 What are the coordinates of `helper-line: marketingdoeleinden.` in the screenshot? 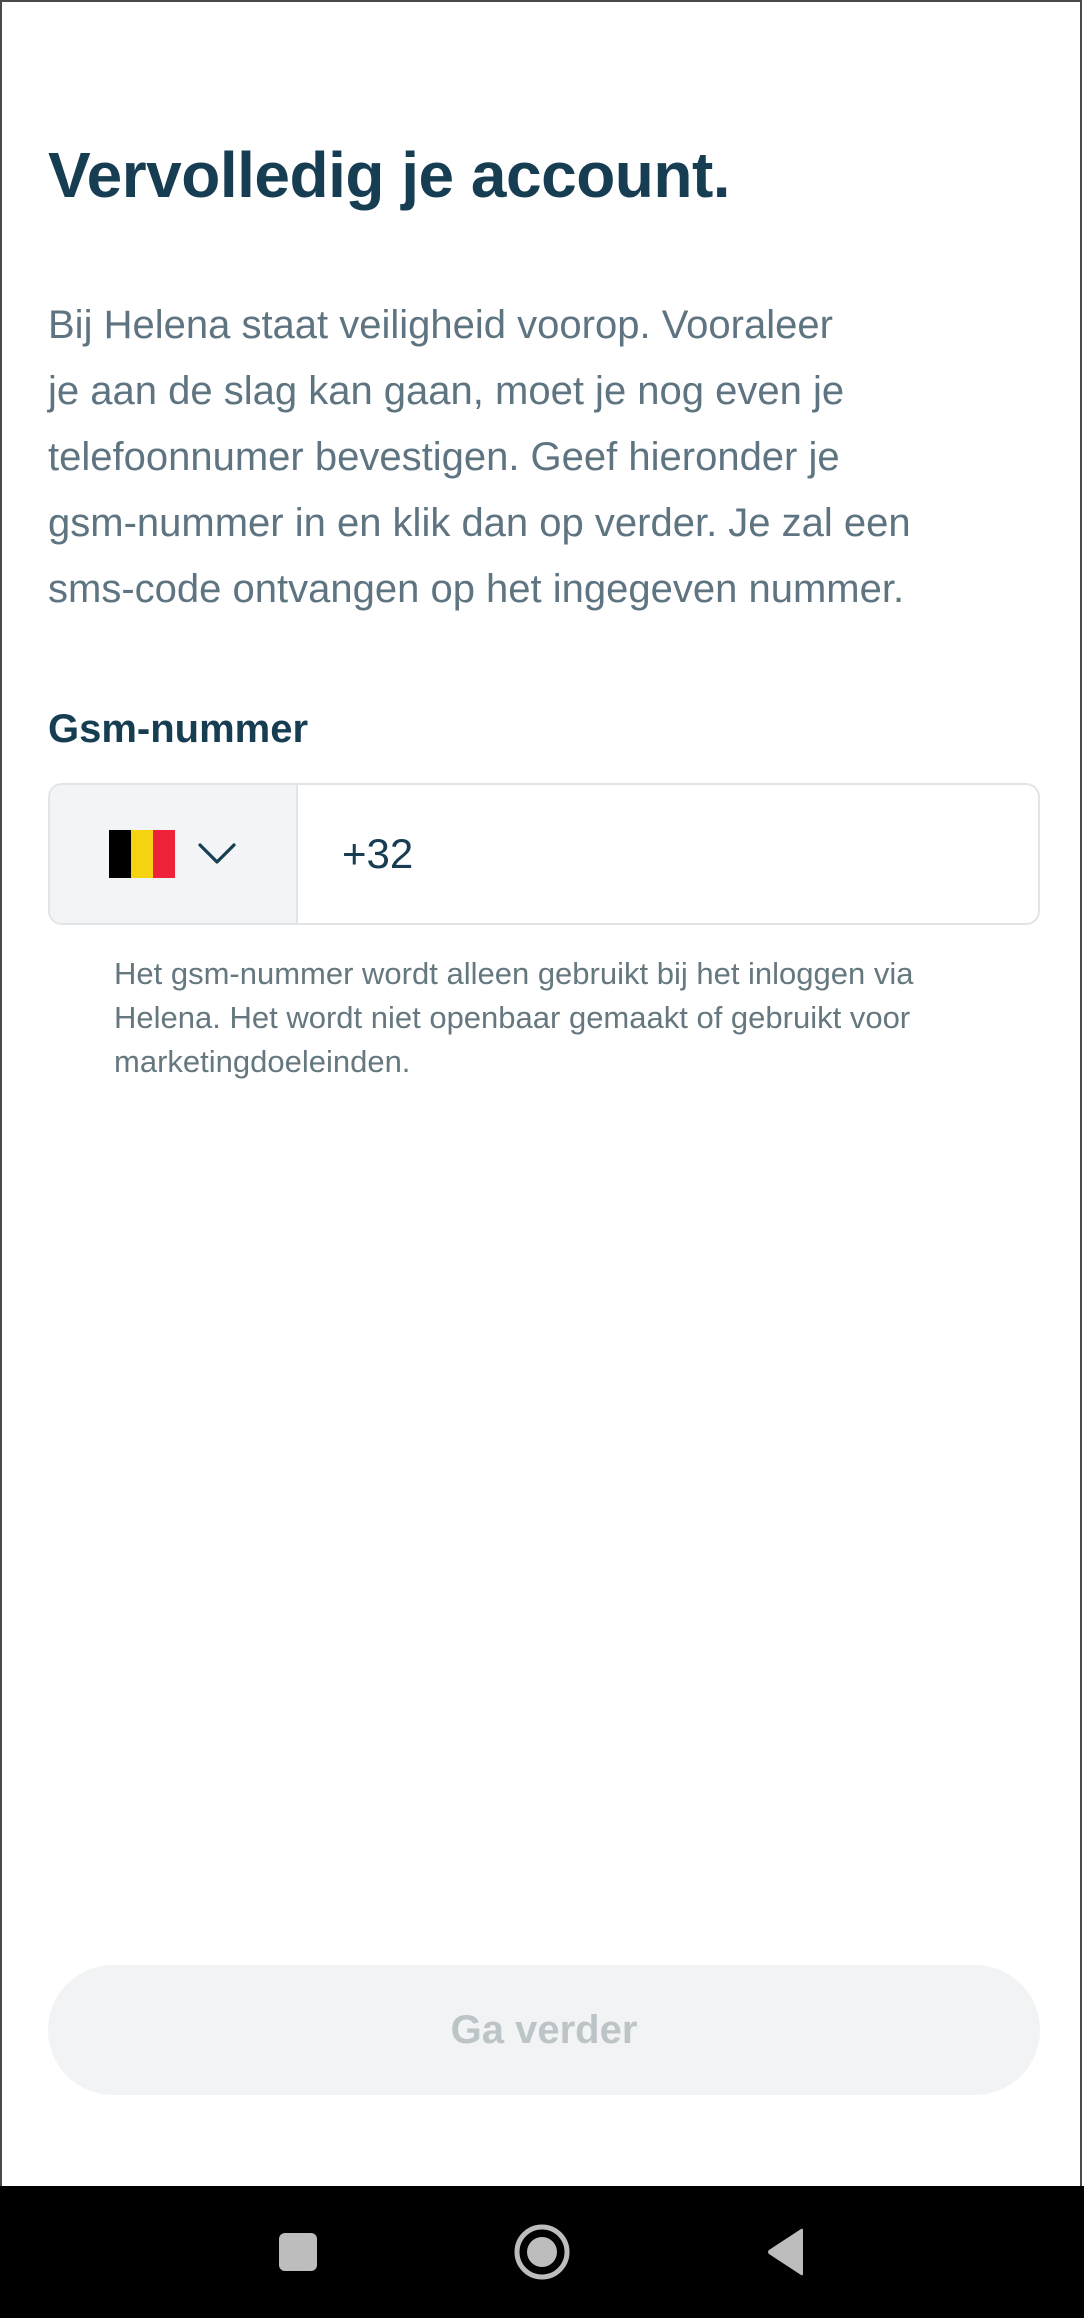 It's located at (262, 1061).